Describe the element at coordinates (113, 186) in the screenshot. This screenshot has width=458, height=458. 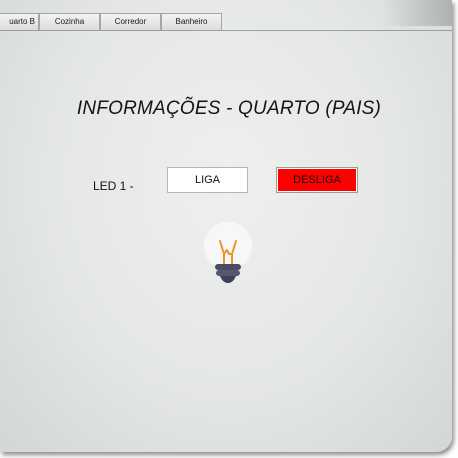
I see `led-1-label: LED 1 -` at that location.